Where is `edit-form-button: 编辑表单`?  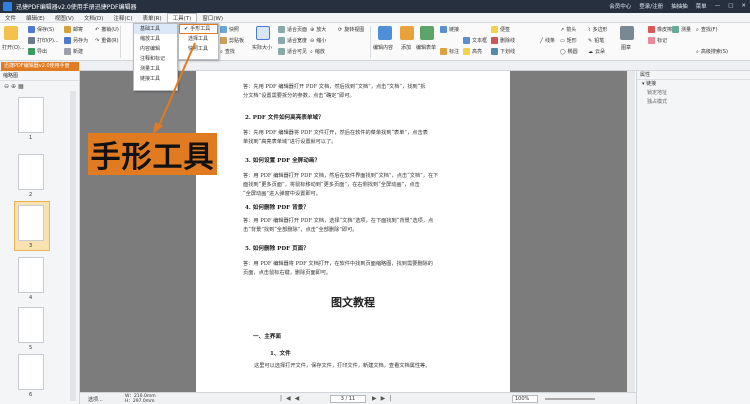 edit-form-button: 编辑表单 is located at coordinates (426, 47).